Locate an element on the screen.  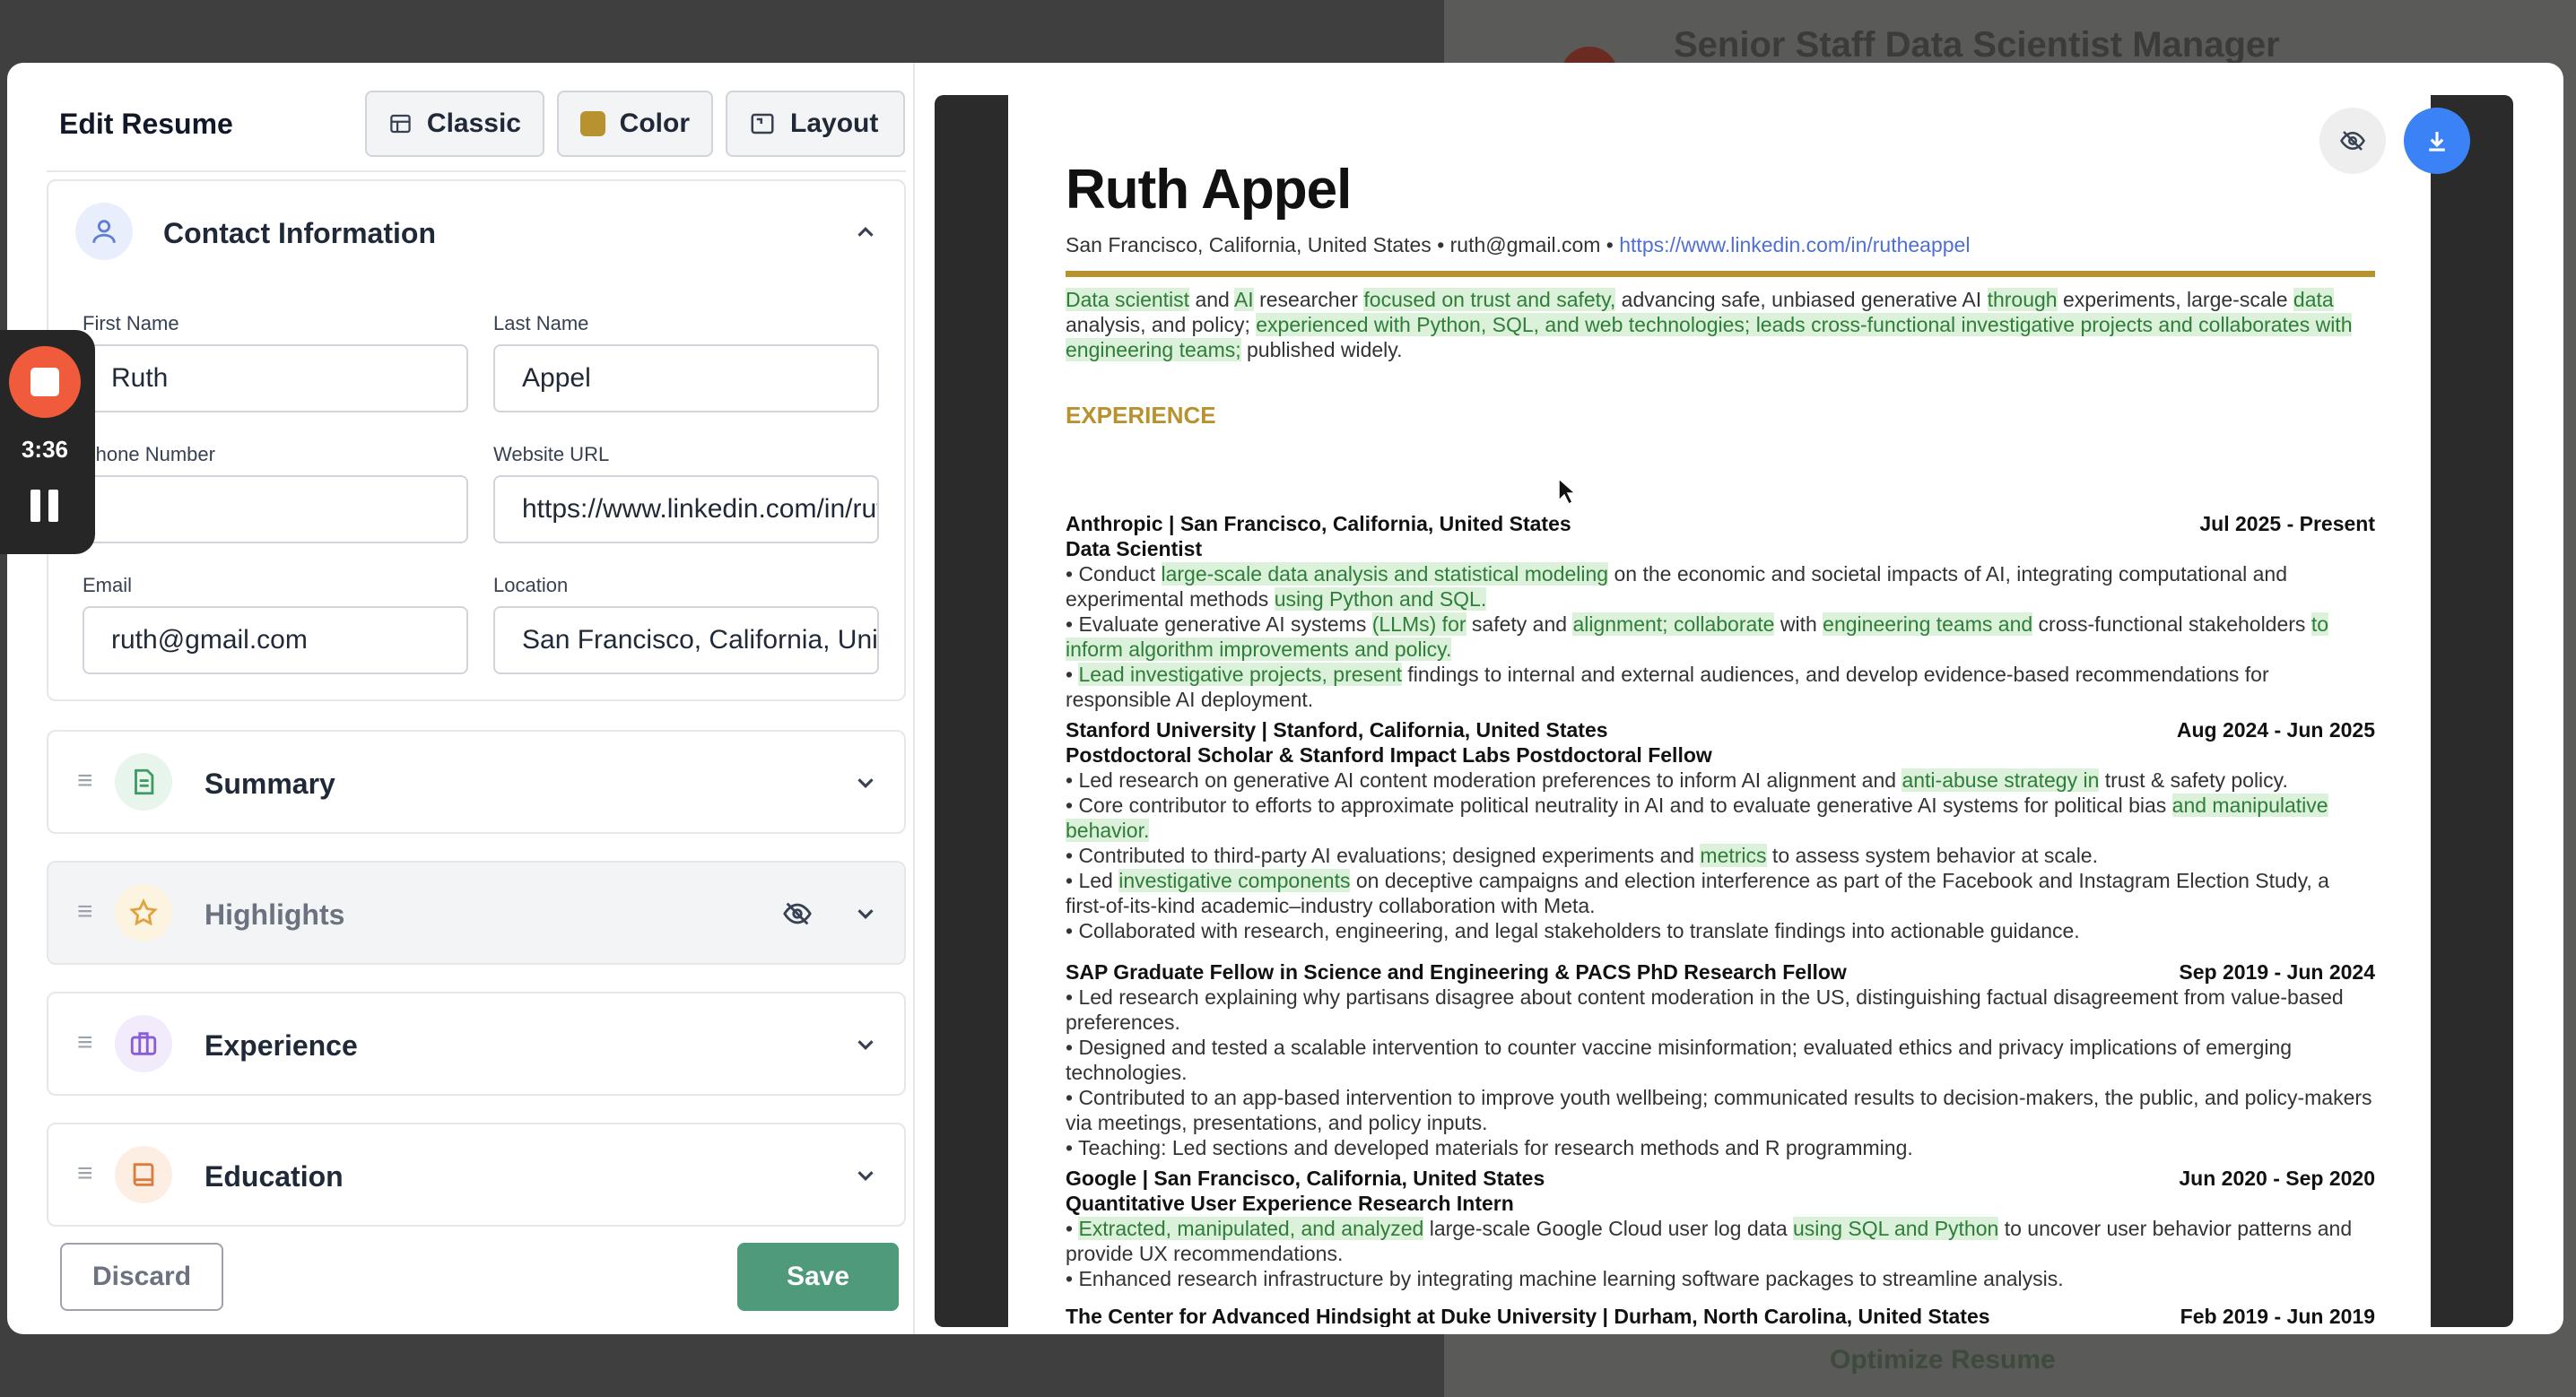
summary-text: experiments, large-scale is located at coordinates (2175, 299).